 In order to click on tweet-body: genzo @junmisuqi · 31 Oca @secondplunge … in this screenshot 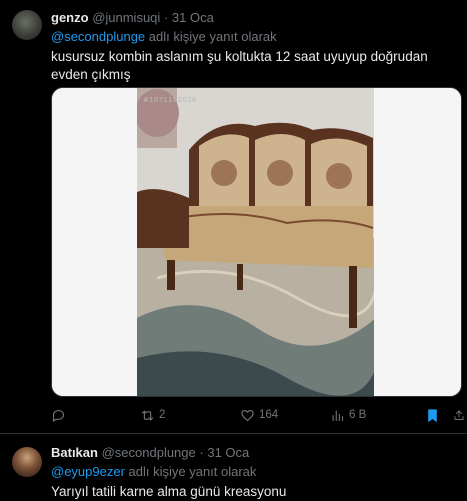, I will do `click(253, 47)`.